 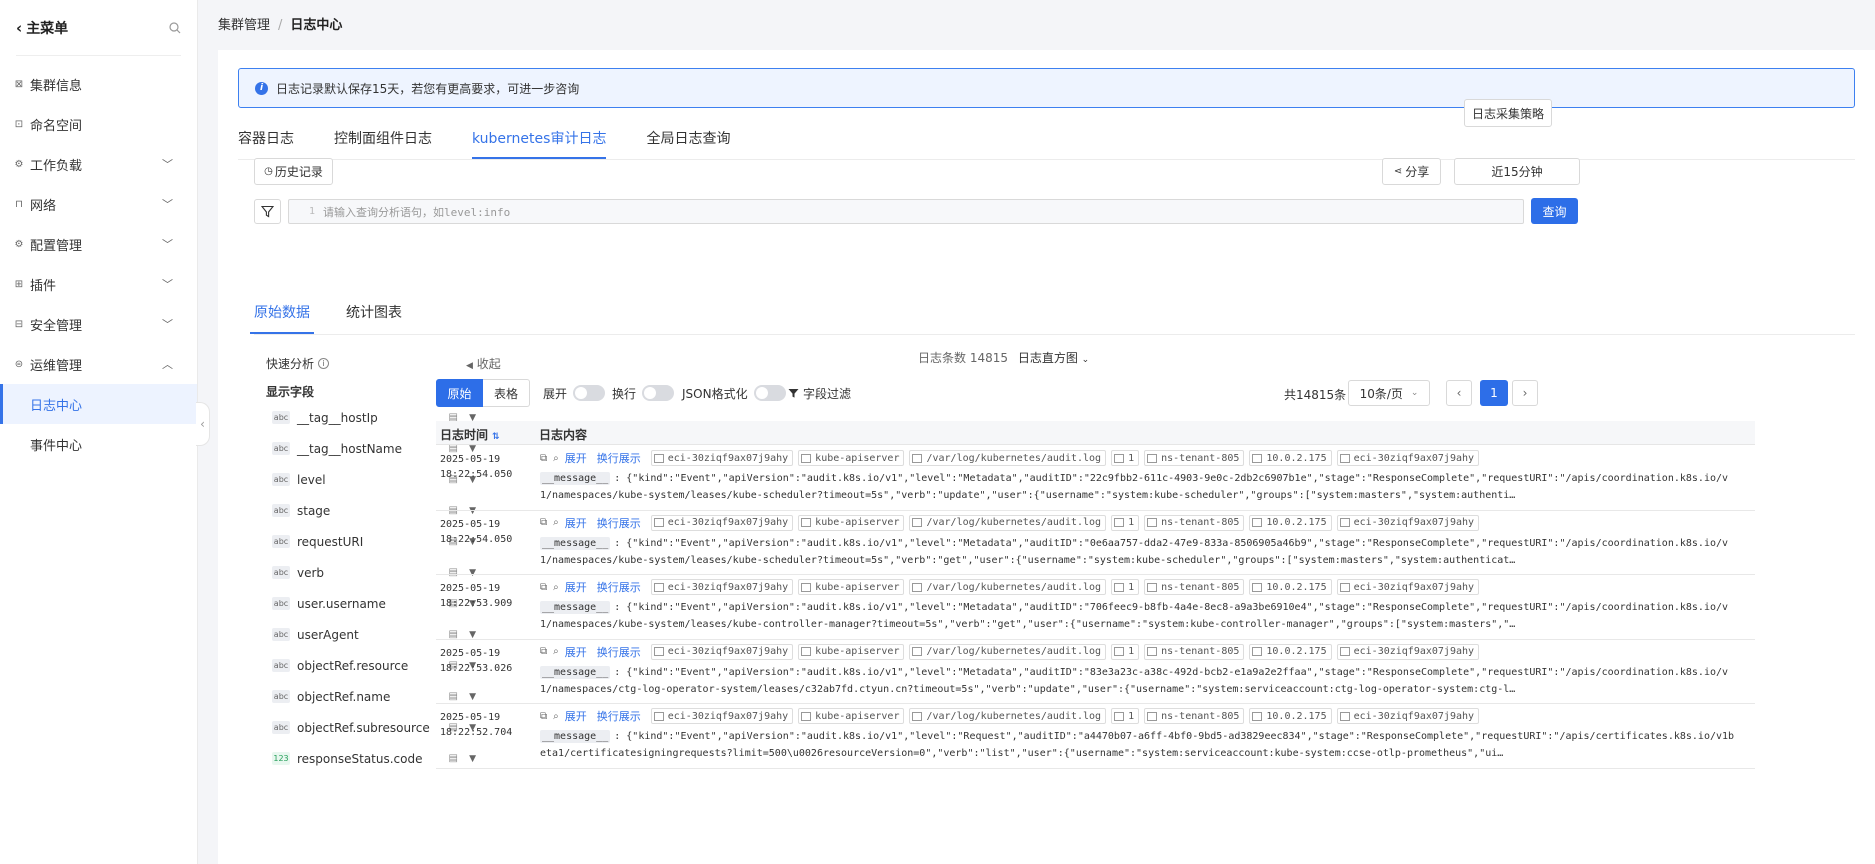 What do you see at coordinates (56, 246) in the screenshot?
I see `sidebar-item-label: 配置管理` at bounding box center [56, 246].